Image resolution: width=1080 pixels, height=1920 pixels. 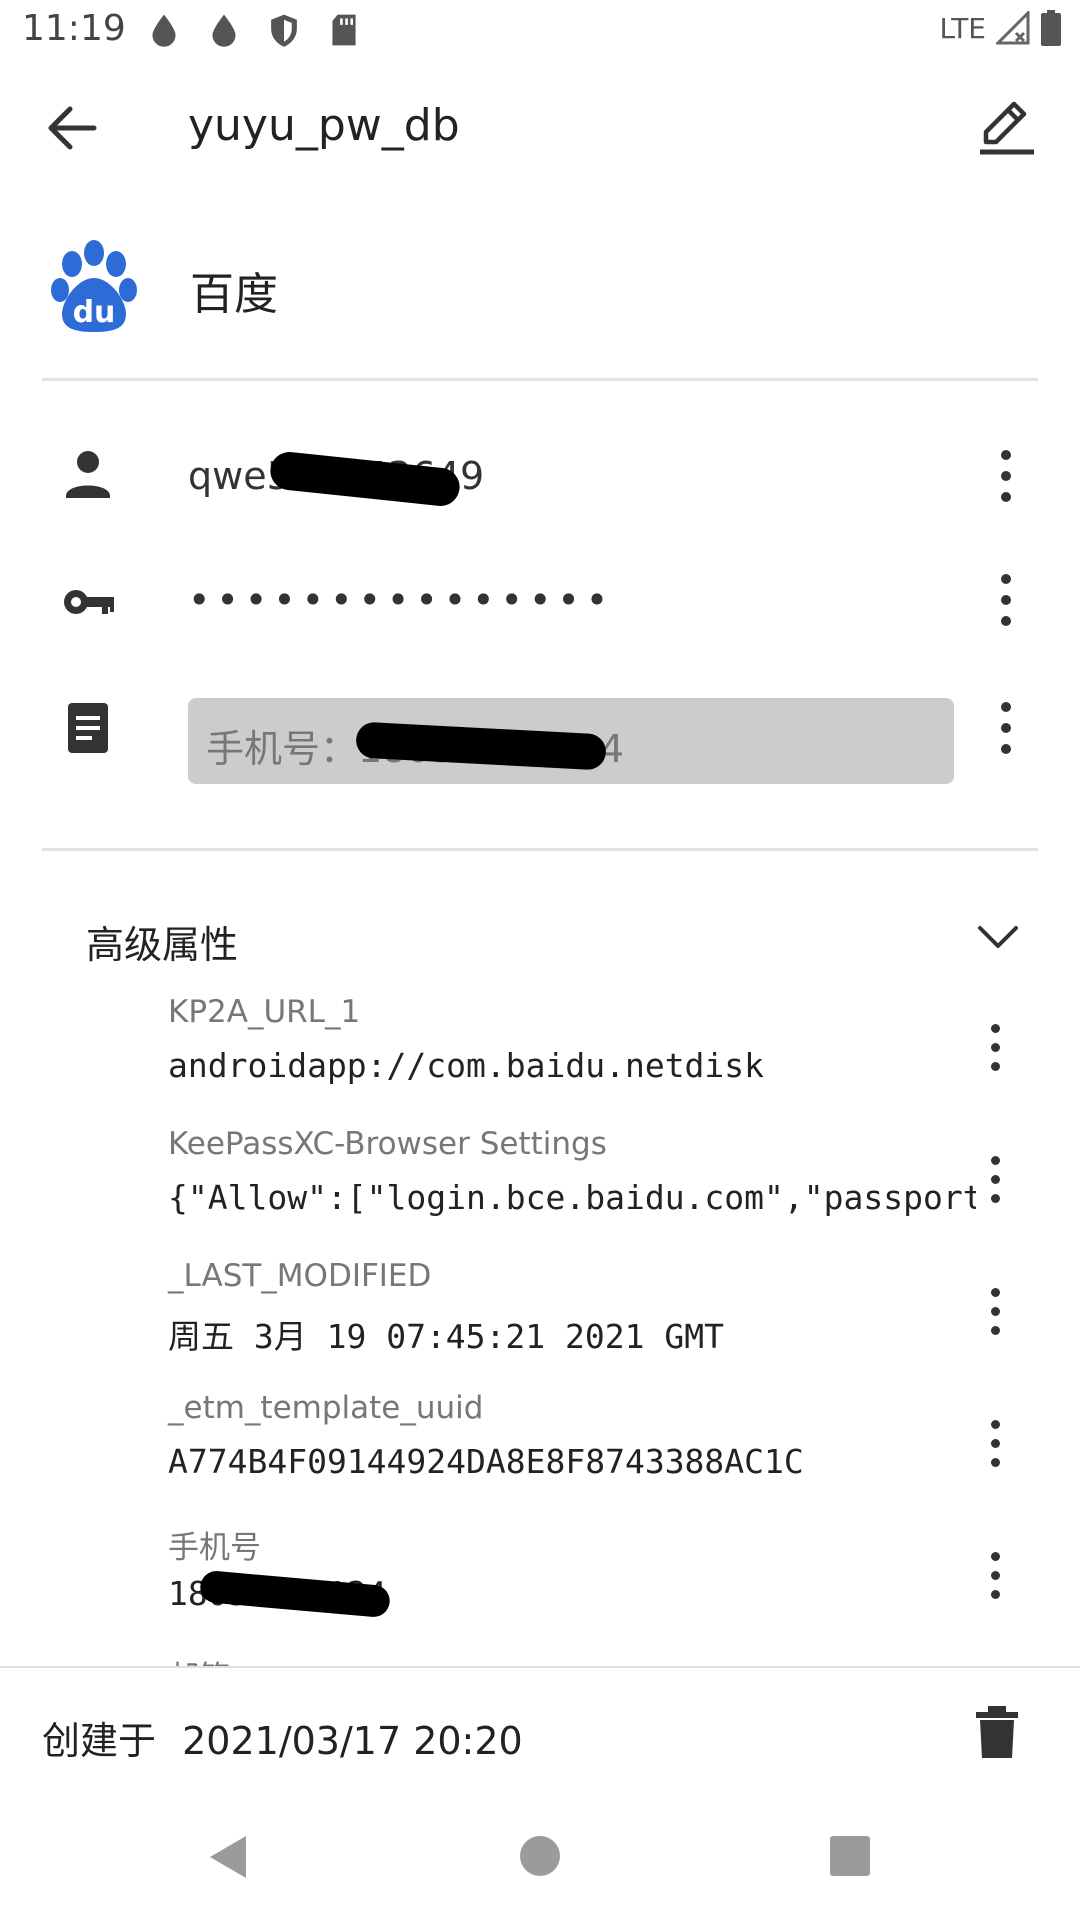 What do you see at coordinates (540, 290) in the screenshot?
I see `entry-header: du 百度` at bounding box center [540, 290].